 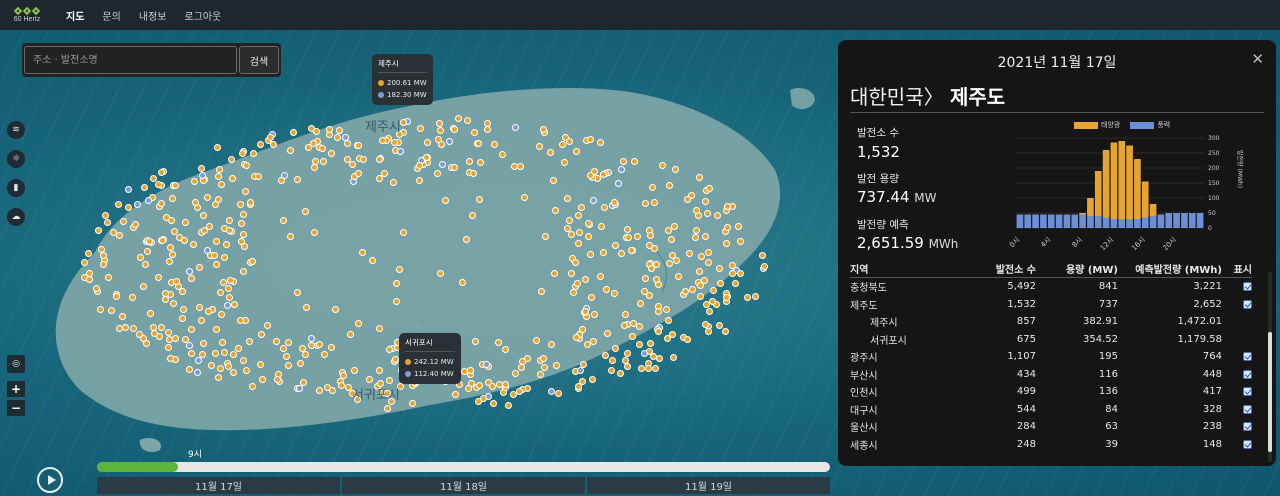 What do you see at coordinates (1051, 445) in the screenshot?
I see `table-row: 세종시 248 39 148` at bounding box center [1051, 445].